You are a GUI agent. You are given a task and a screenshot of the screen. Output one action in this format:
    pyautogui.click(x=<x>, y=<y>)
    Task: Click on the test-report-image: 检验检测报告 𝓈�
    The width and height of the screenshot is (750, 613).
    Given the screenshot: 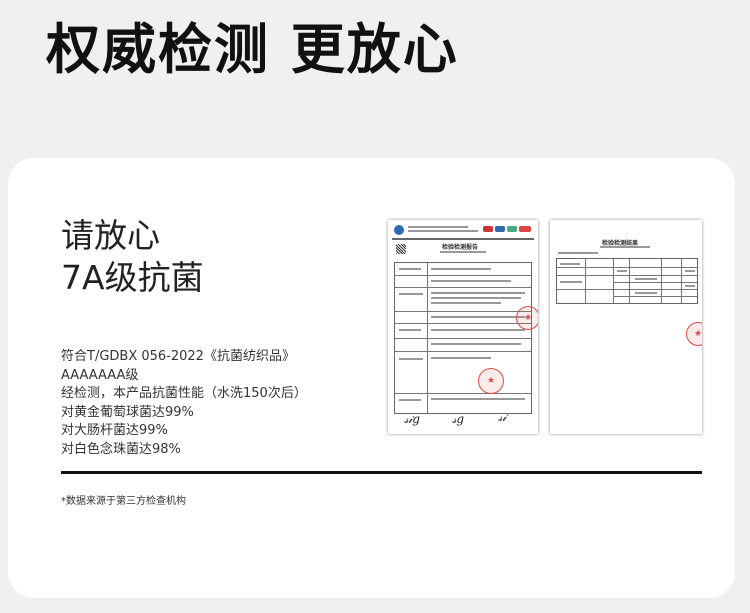 What is the action you would take?
    pyautogui.click(x=463, y=327)
    